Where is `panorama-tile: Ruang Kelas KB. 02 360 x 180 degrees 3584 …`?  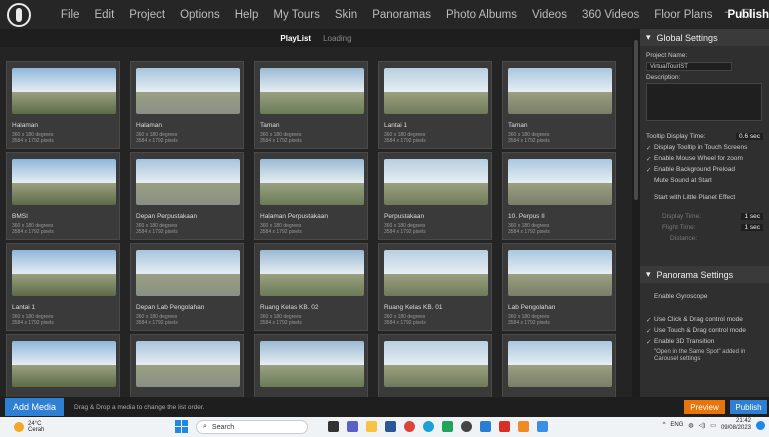 panorama-tile: Ruang Kelas KB. 02 360 x 180 degrees 3584 … is located at coordinates (311, 287).